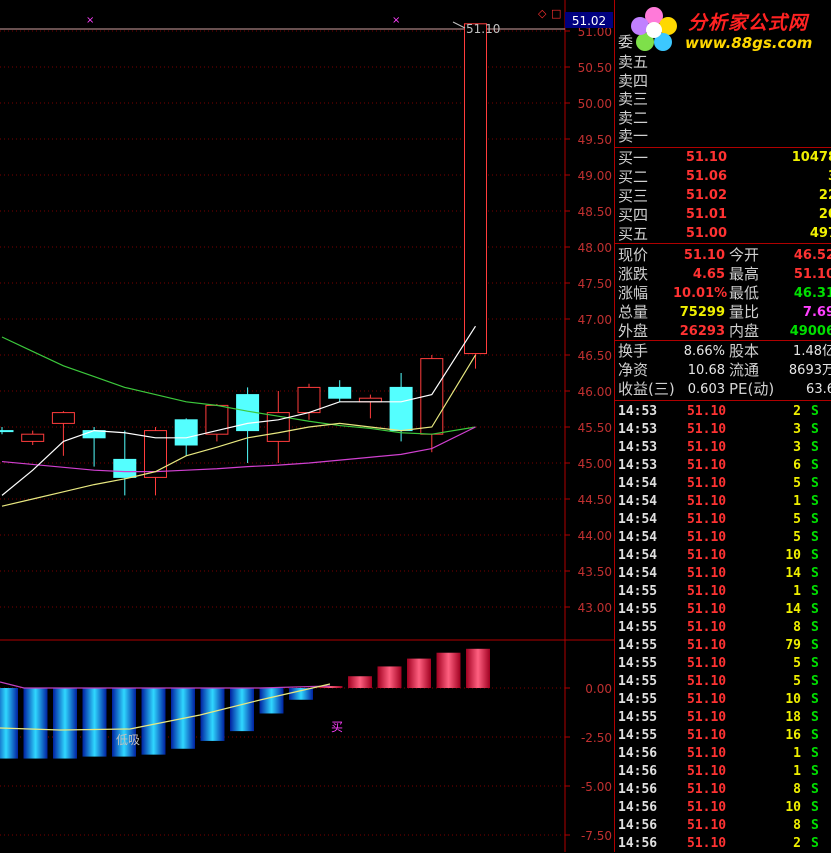 This screenshot has height=853, width=831. What do you see at coordinates (793, 645) in the screenshot?
I see `tick-volume: 79` at bounding box center [793, 645].